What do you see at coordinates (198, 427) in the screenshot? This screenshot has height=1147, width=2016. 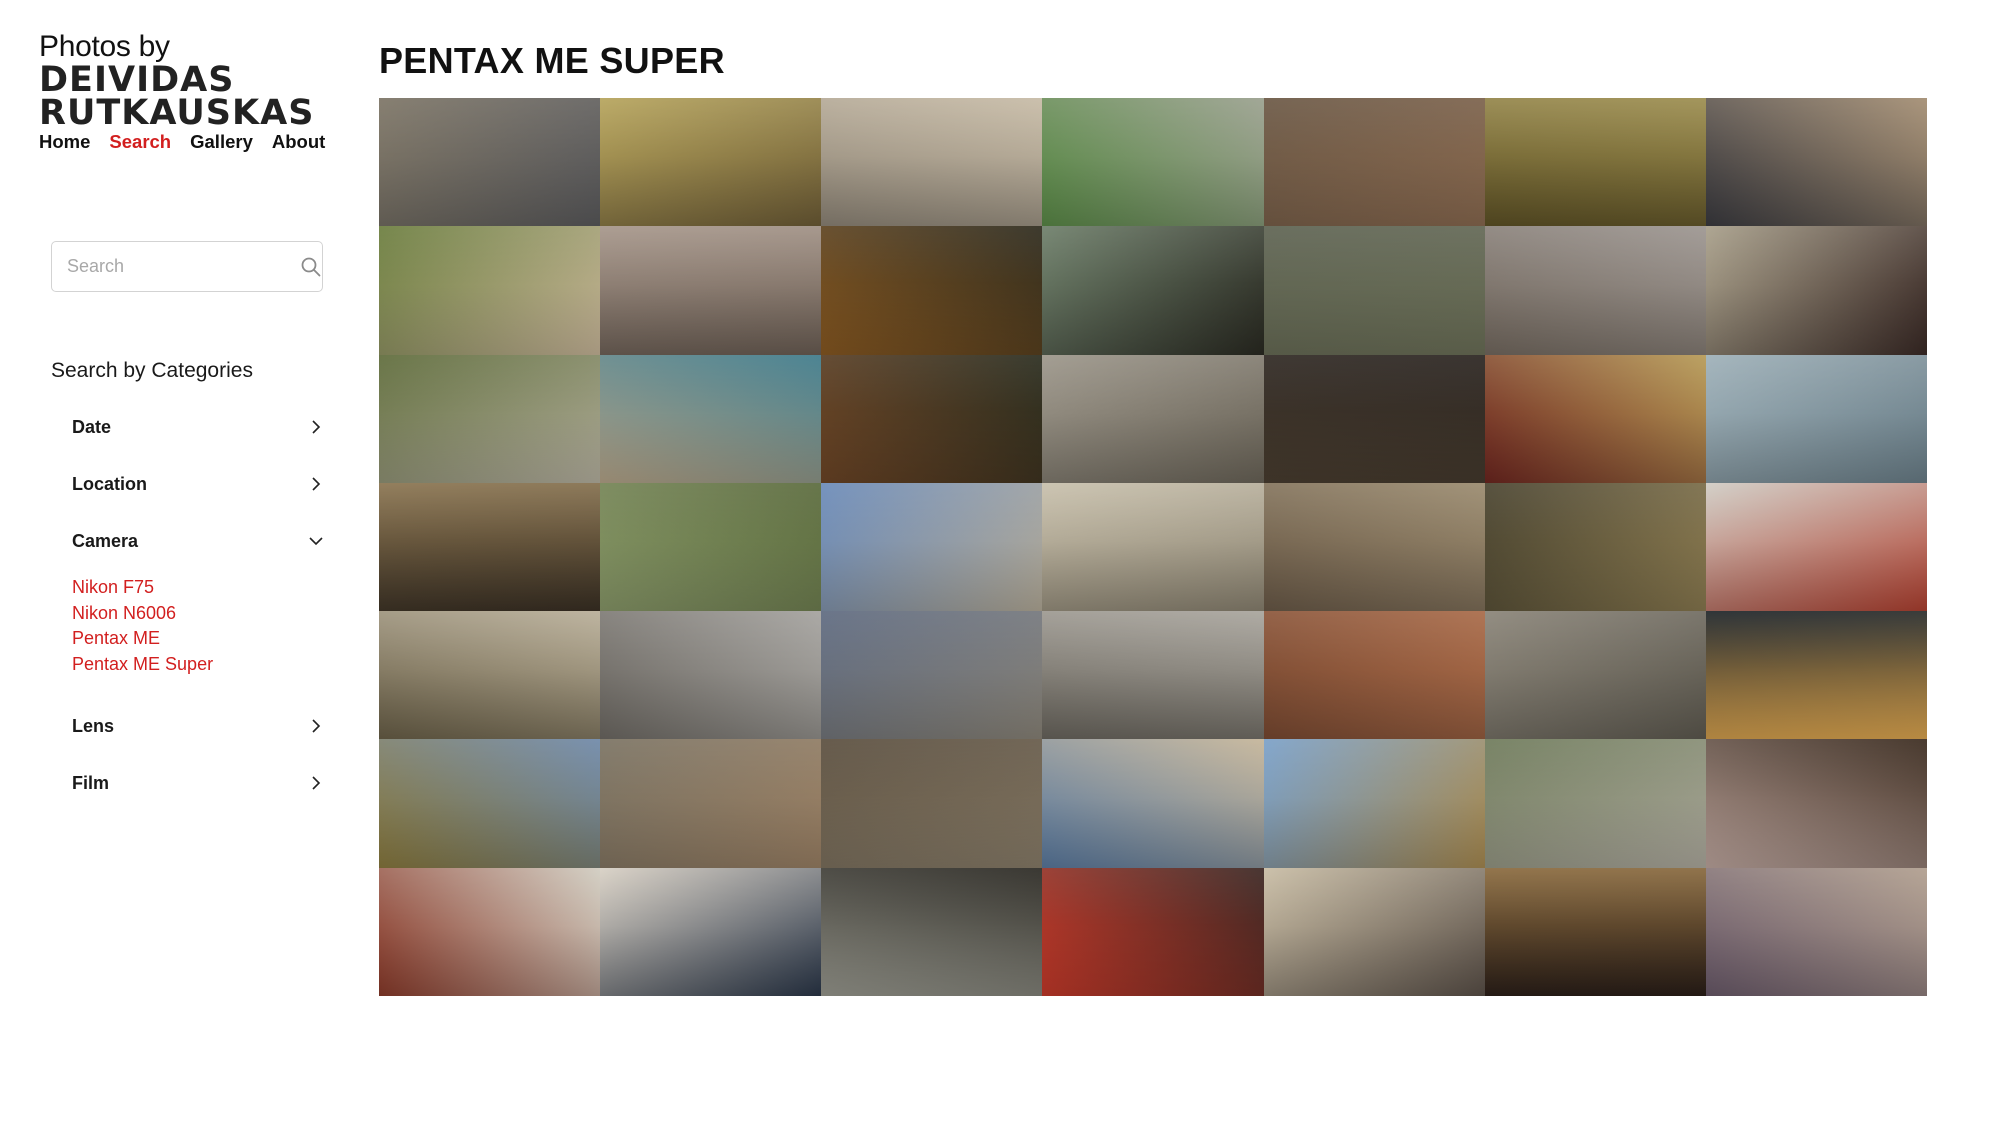 I see `category-date: Date` at bounding box center [198, 427].